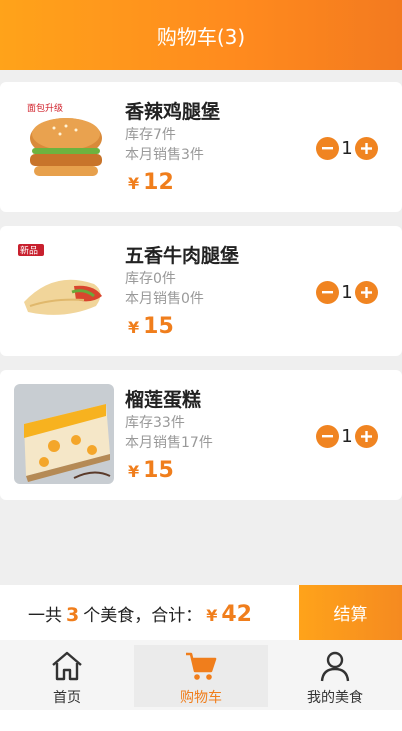 Image resolution: width=402 pixels, height=731 pixels. I want to click on item-name: 榴莲蛋糕, so click(163, 400).